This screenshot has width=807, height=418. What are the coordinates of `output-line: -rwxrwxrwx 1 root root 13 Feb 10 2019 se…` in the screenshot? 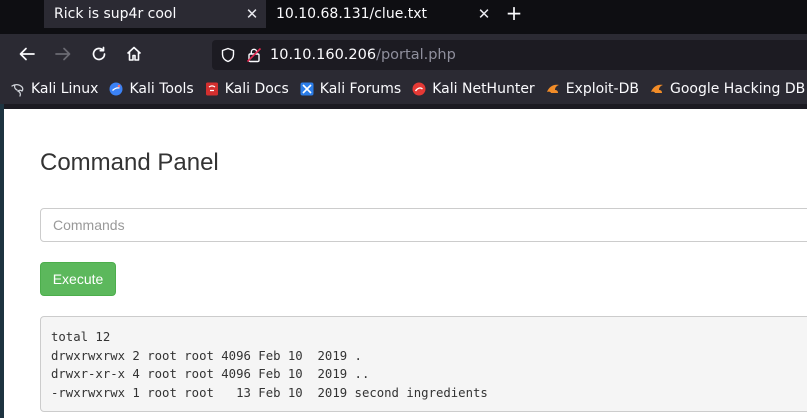 It's located at (269, 392).